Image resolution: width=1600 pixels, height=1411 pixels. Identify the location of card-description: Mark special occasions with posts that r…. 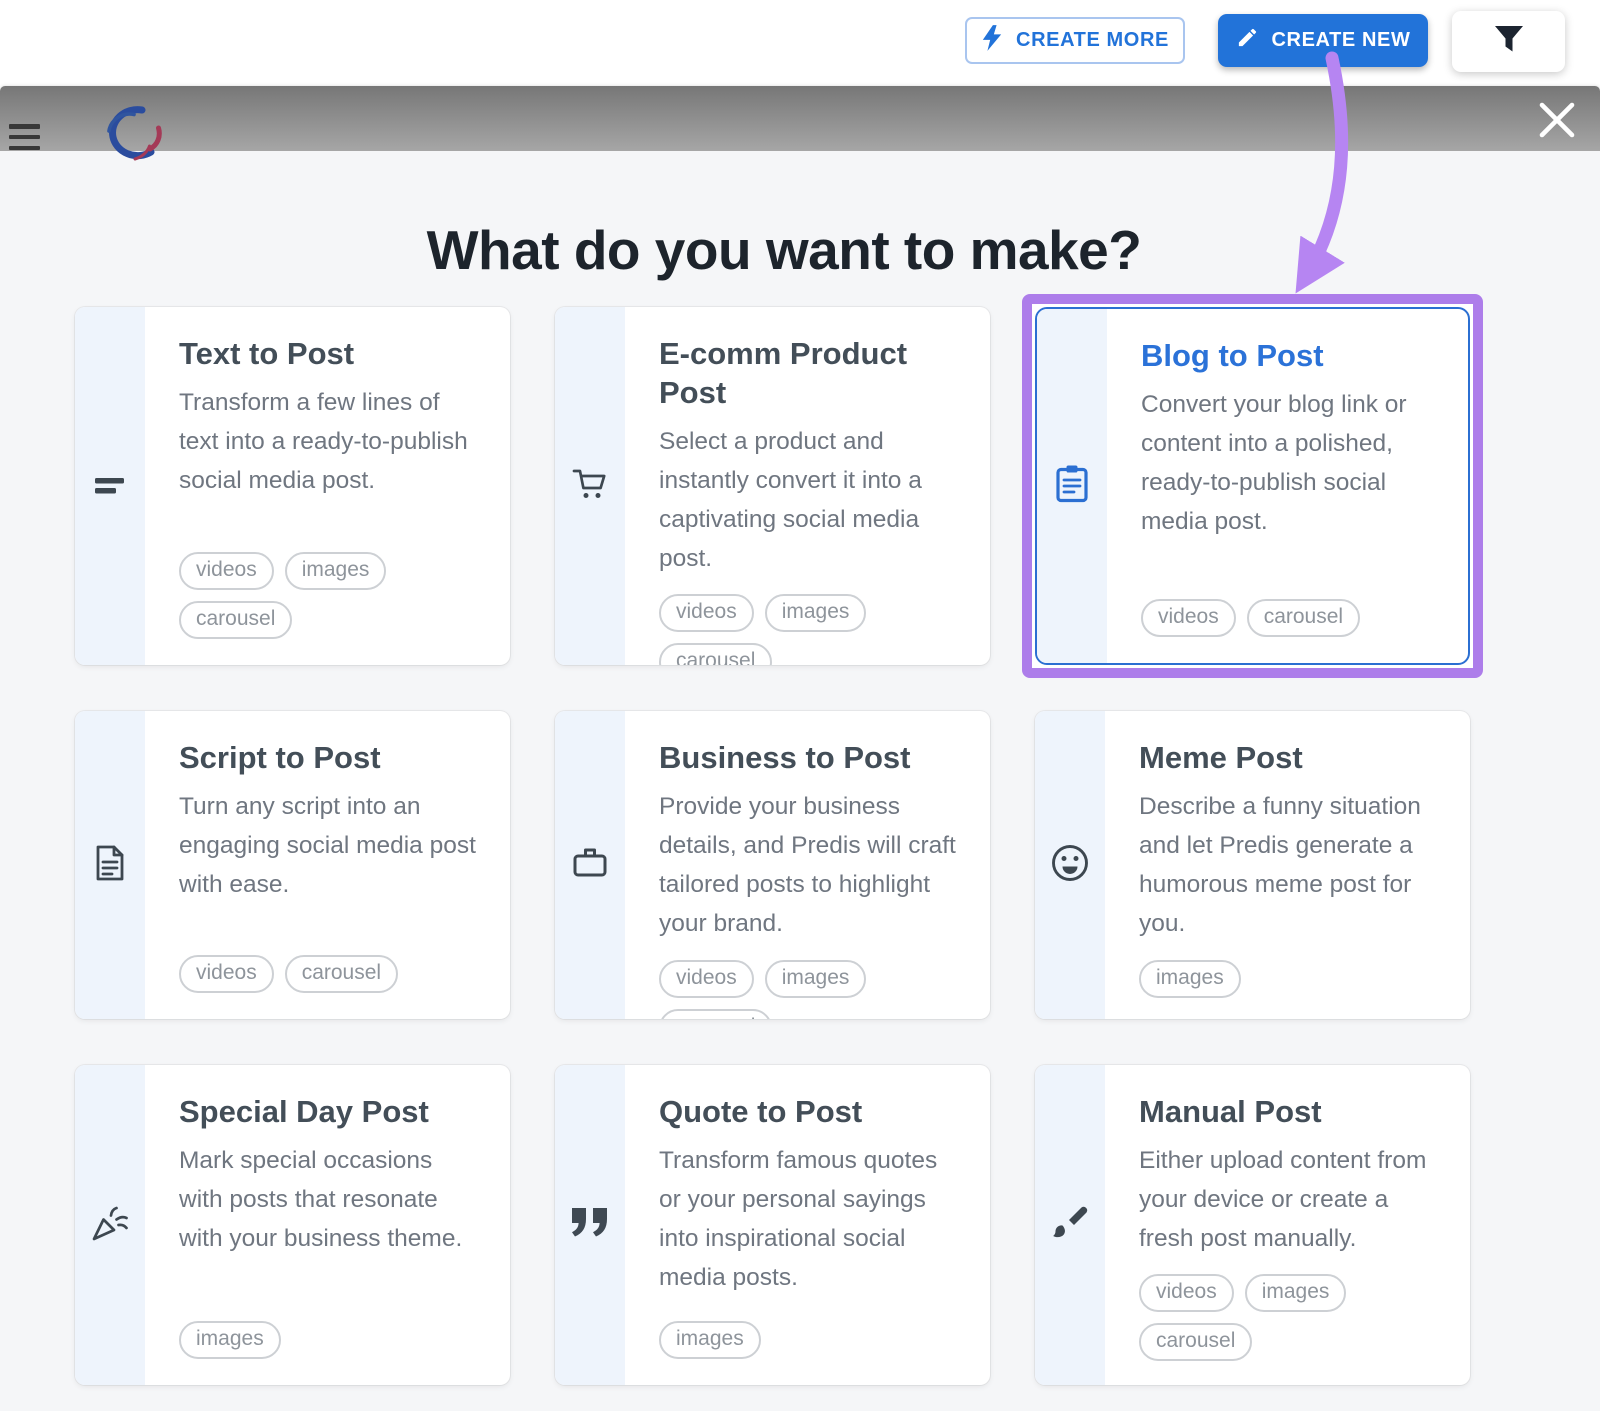
(321, 1199).